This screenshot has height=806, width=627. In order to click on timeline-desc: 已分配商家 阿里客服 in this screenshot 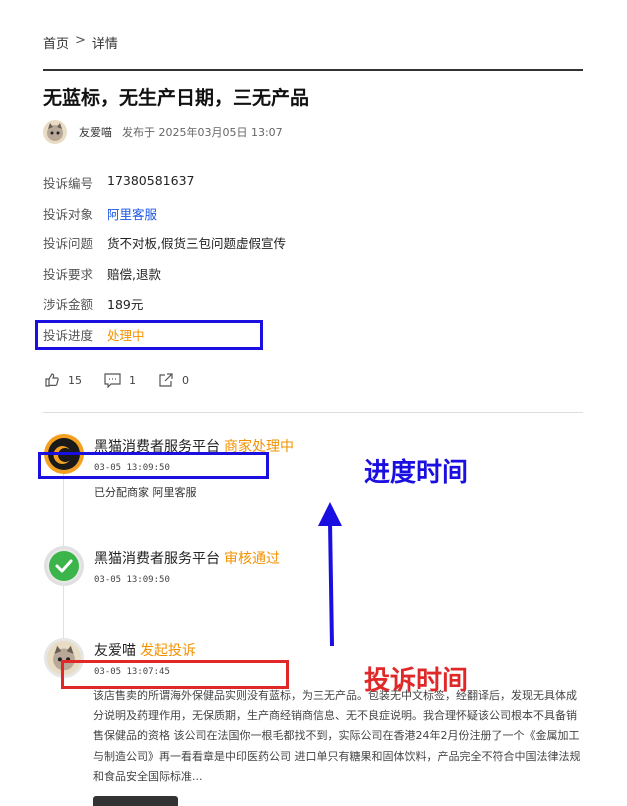, I will do `click(145, 492)`.